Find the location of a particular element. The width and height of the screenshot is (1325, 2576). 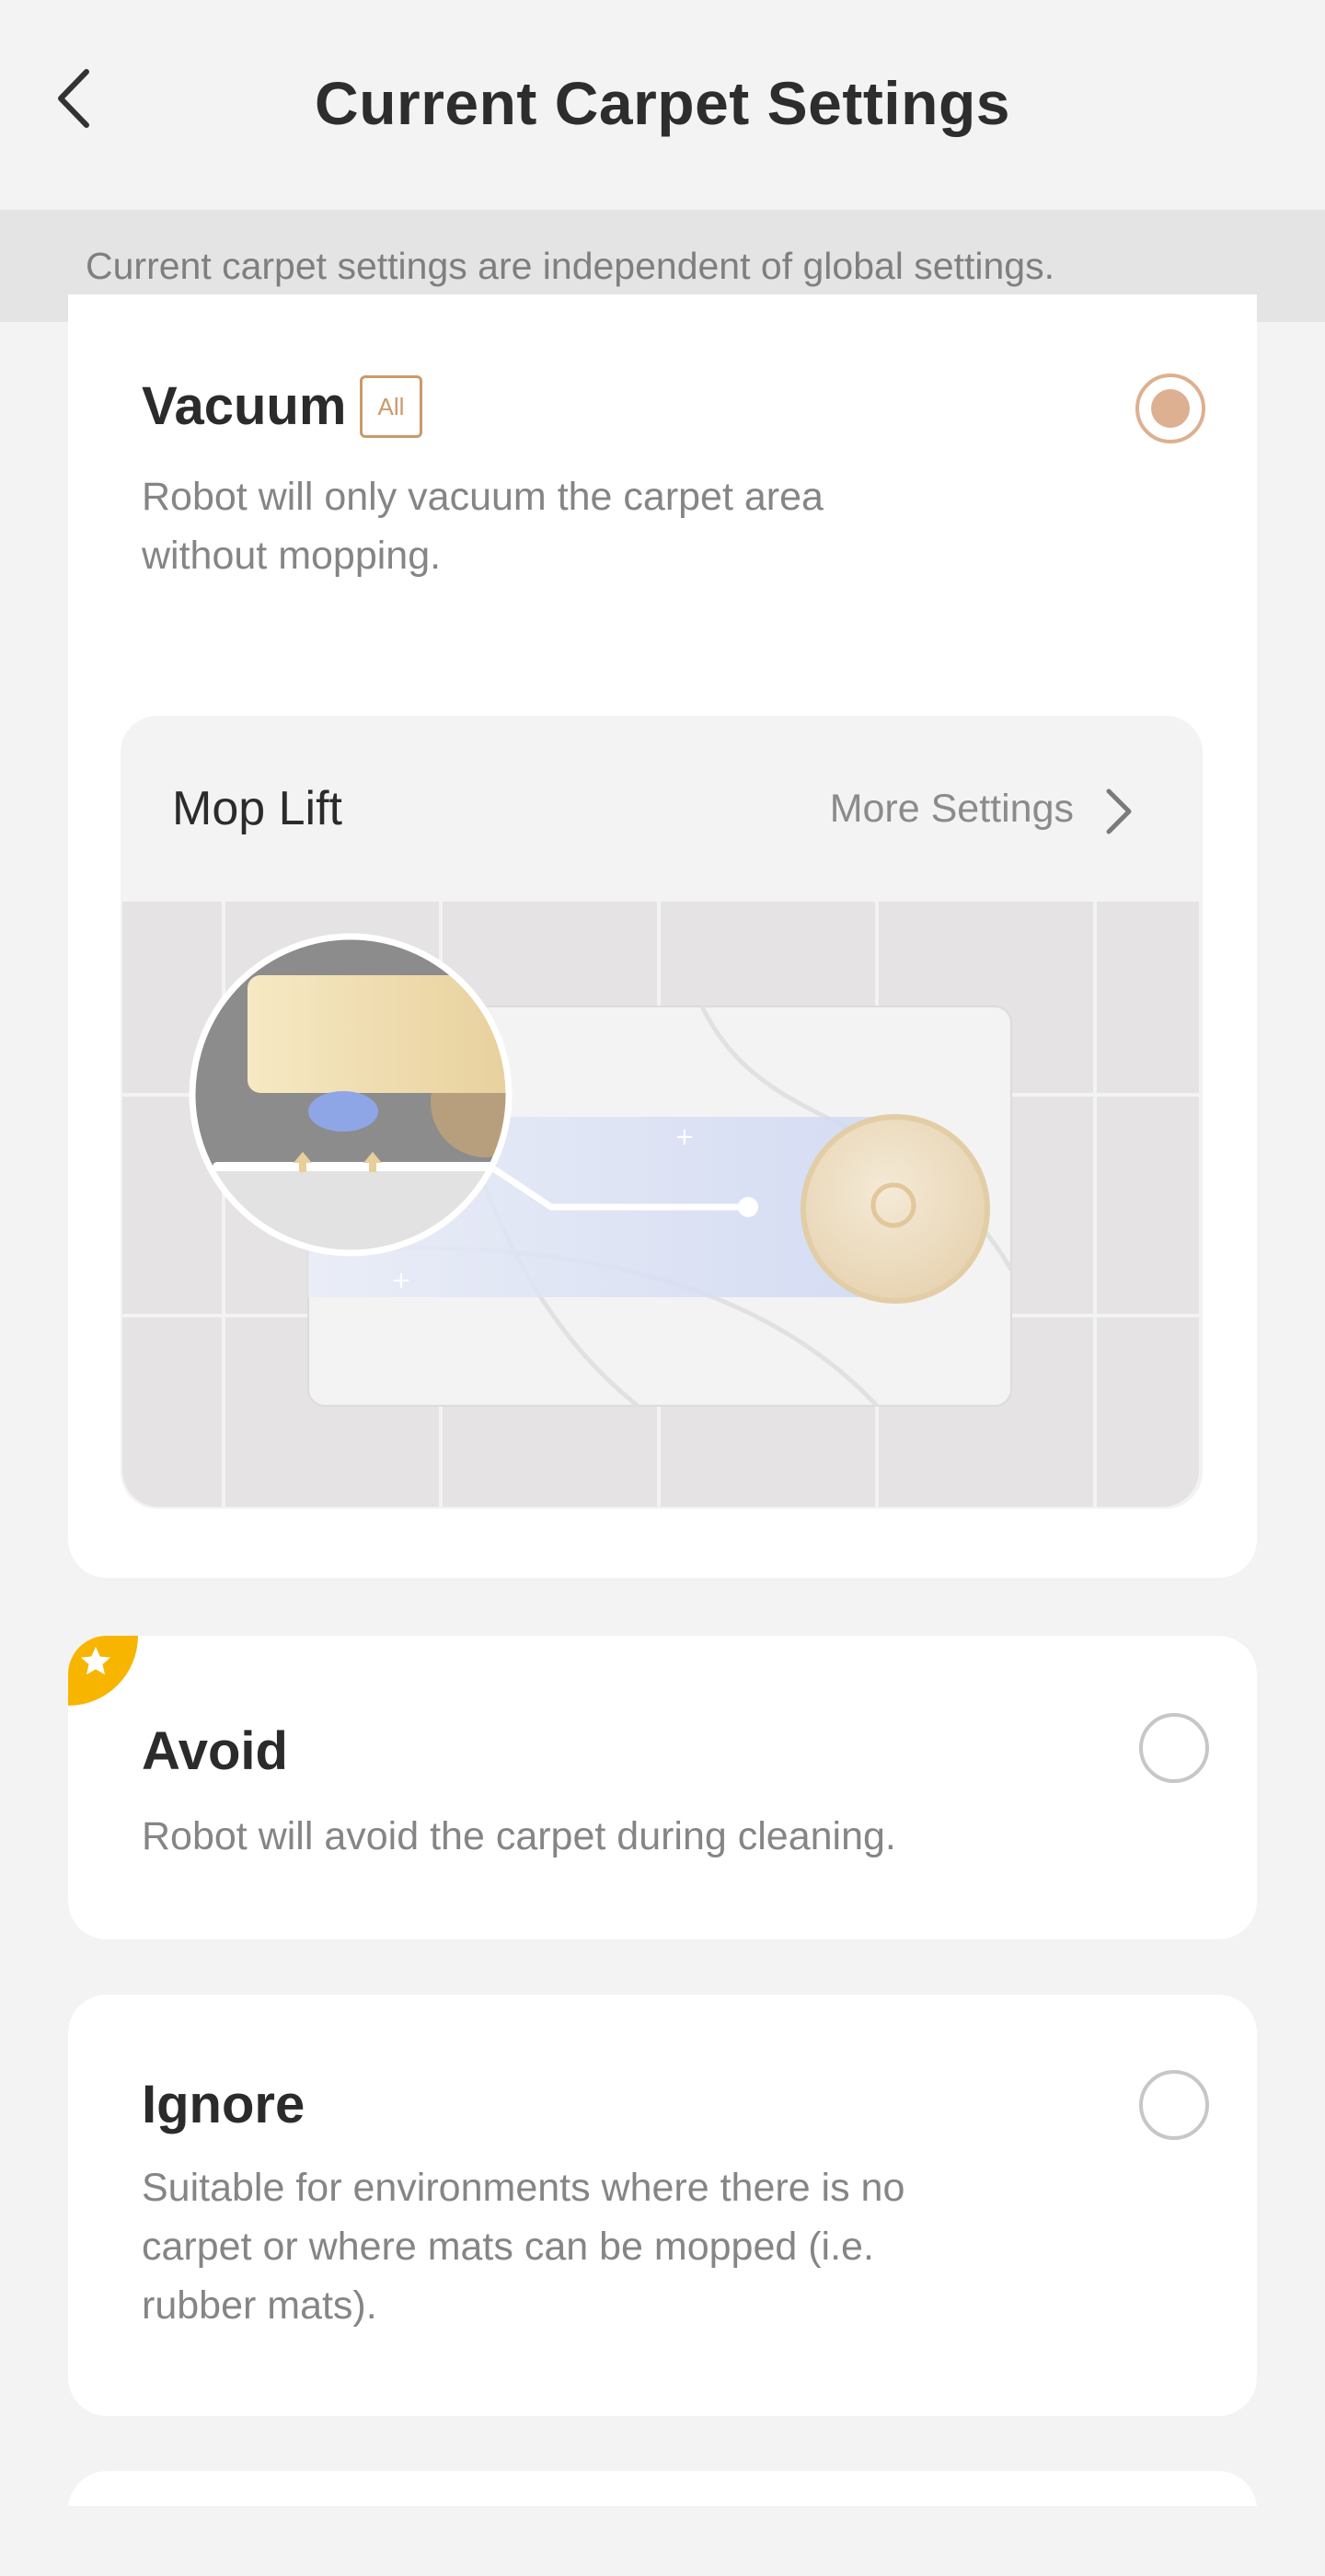

mop-lift-label: Mop Lift is located at coordinates (257, 808).